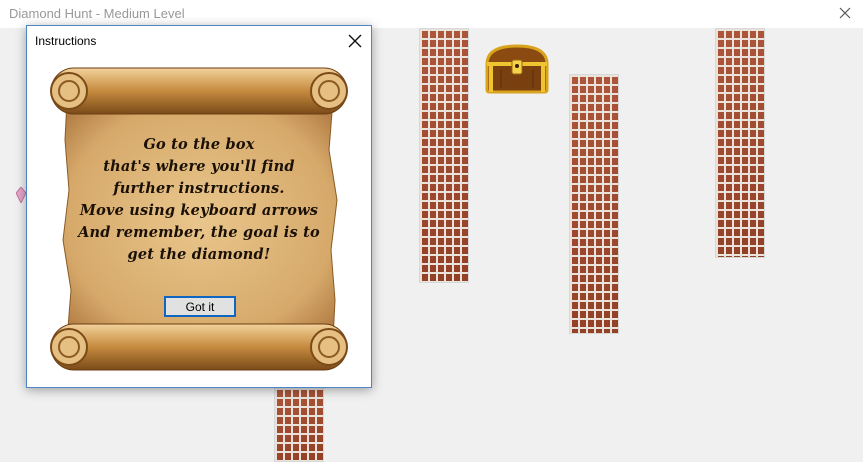  What do you see at coordinates (199, 232) in the screenshot?
I see `instruction-line: And remember, the goal is to` at bounding box center [199, 232].